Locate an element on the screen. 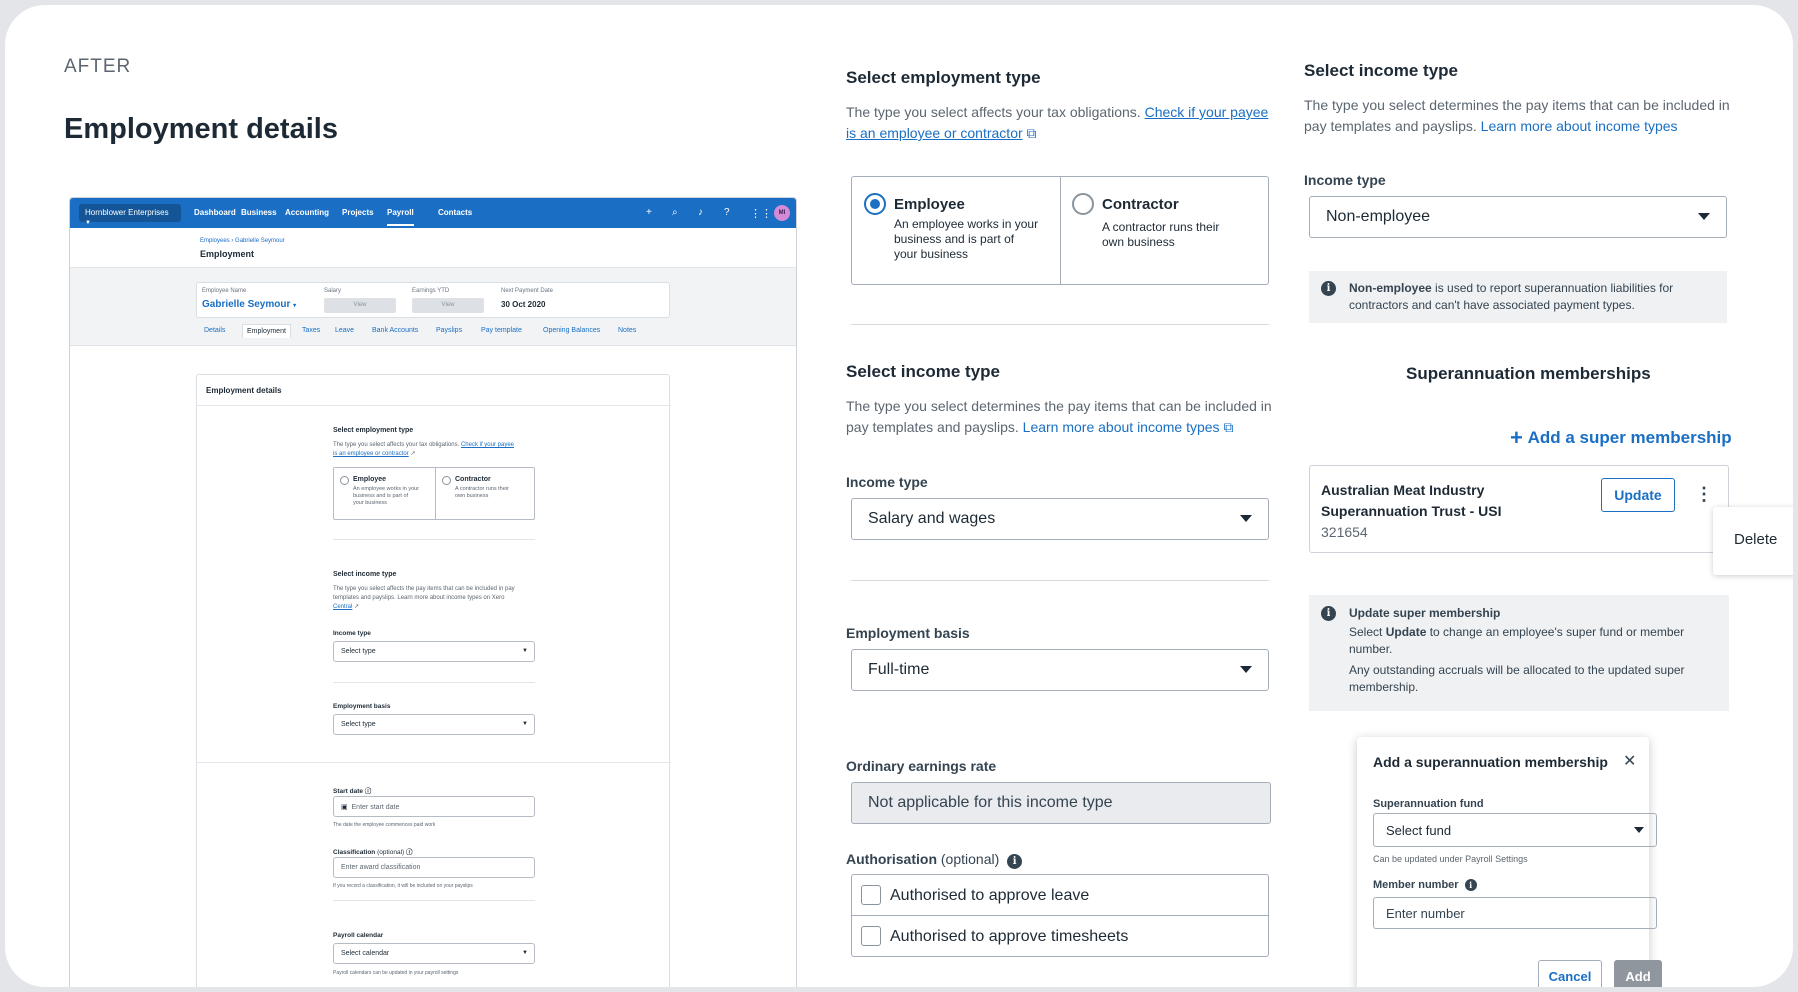 The width and height of the screenshot is (1798, 992). tab-taxes: Taxes is located at coordinates (311, 330).